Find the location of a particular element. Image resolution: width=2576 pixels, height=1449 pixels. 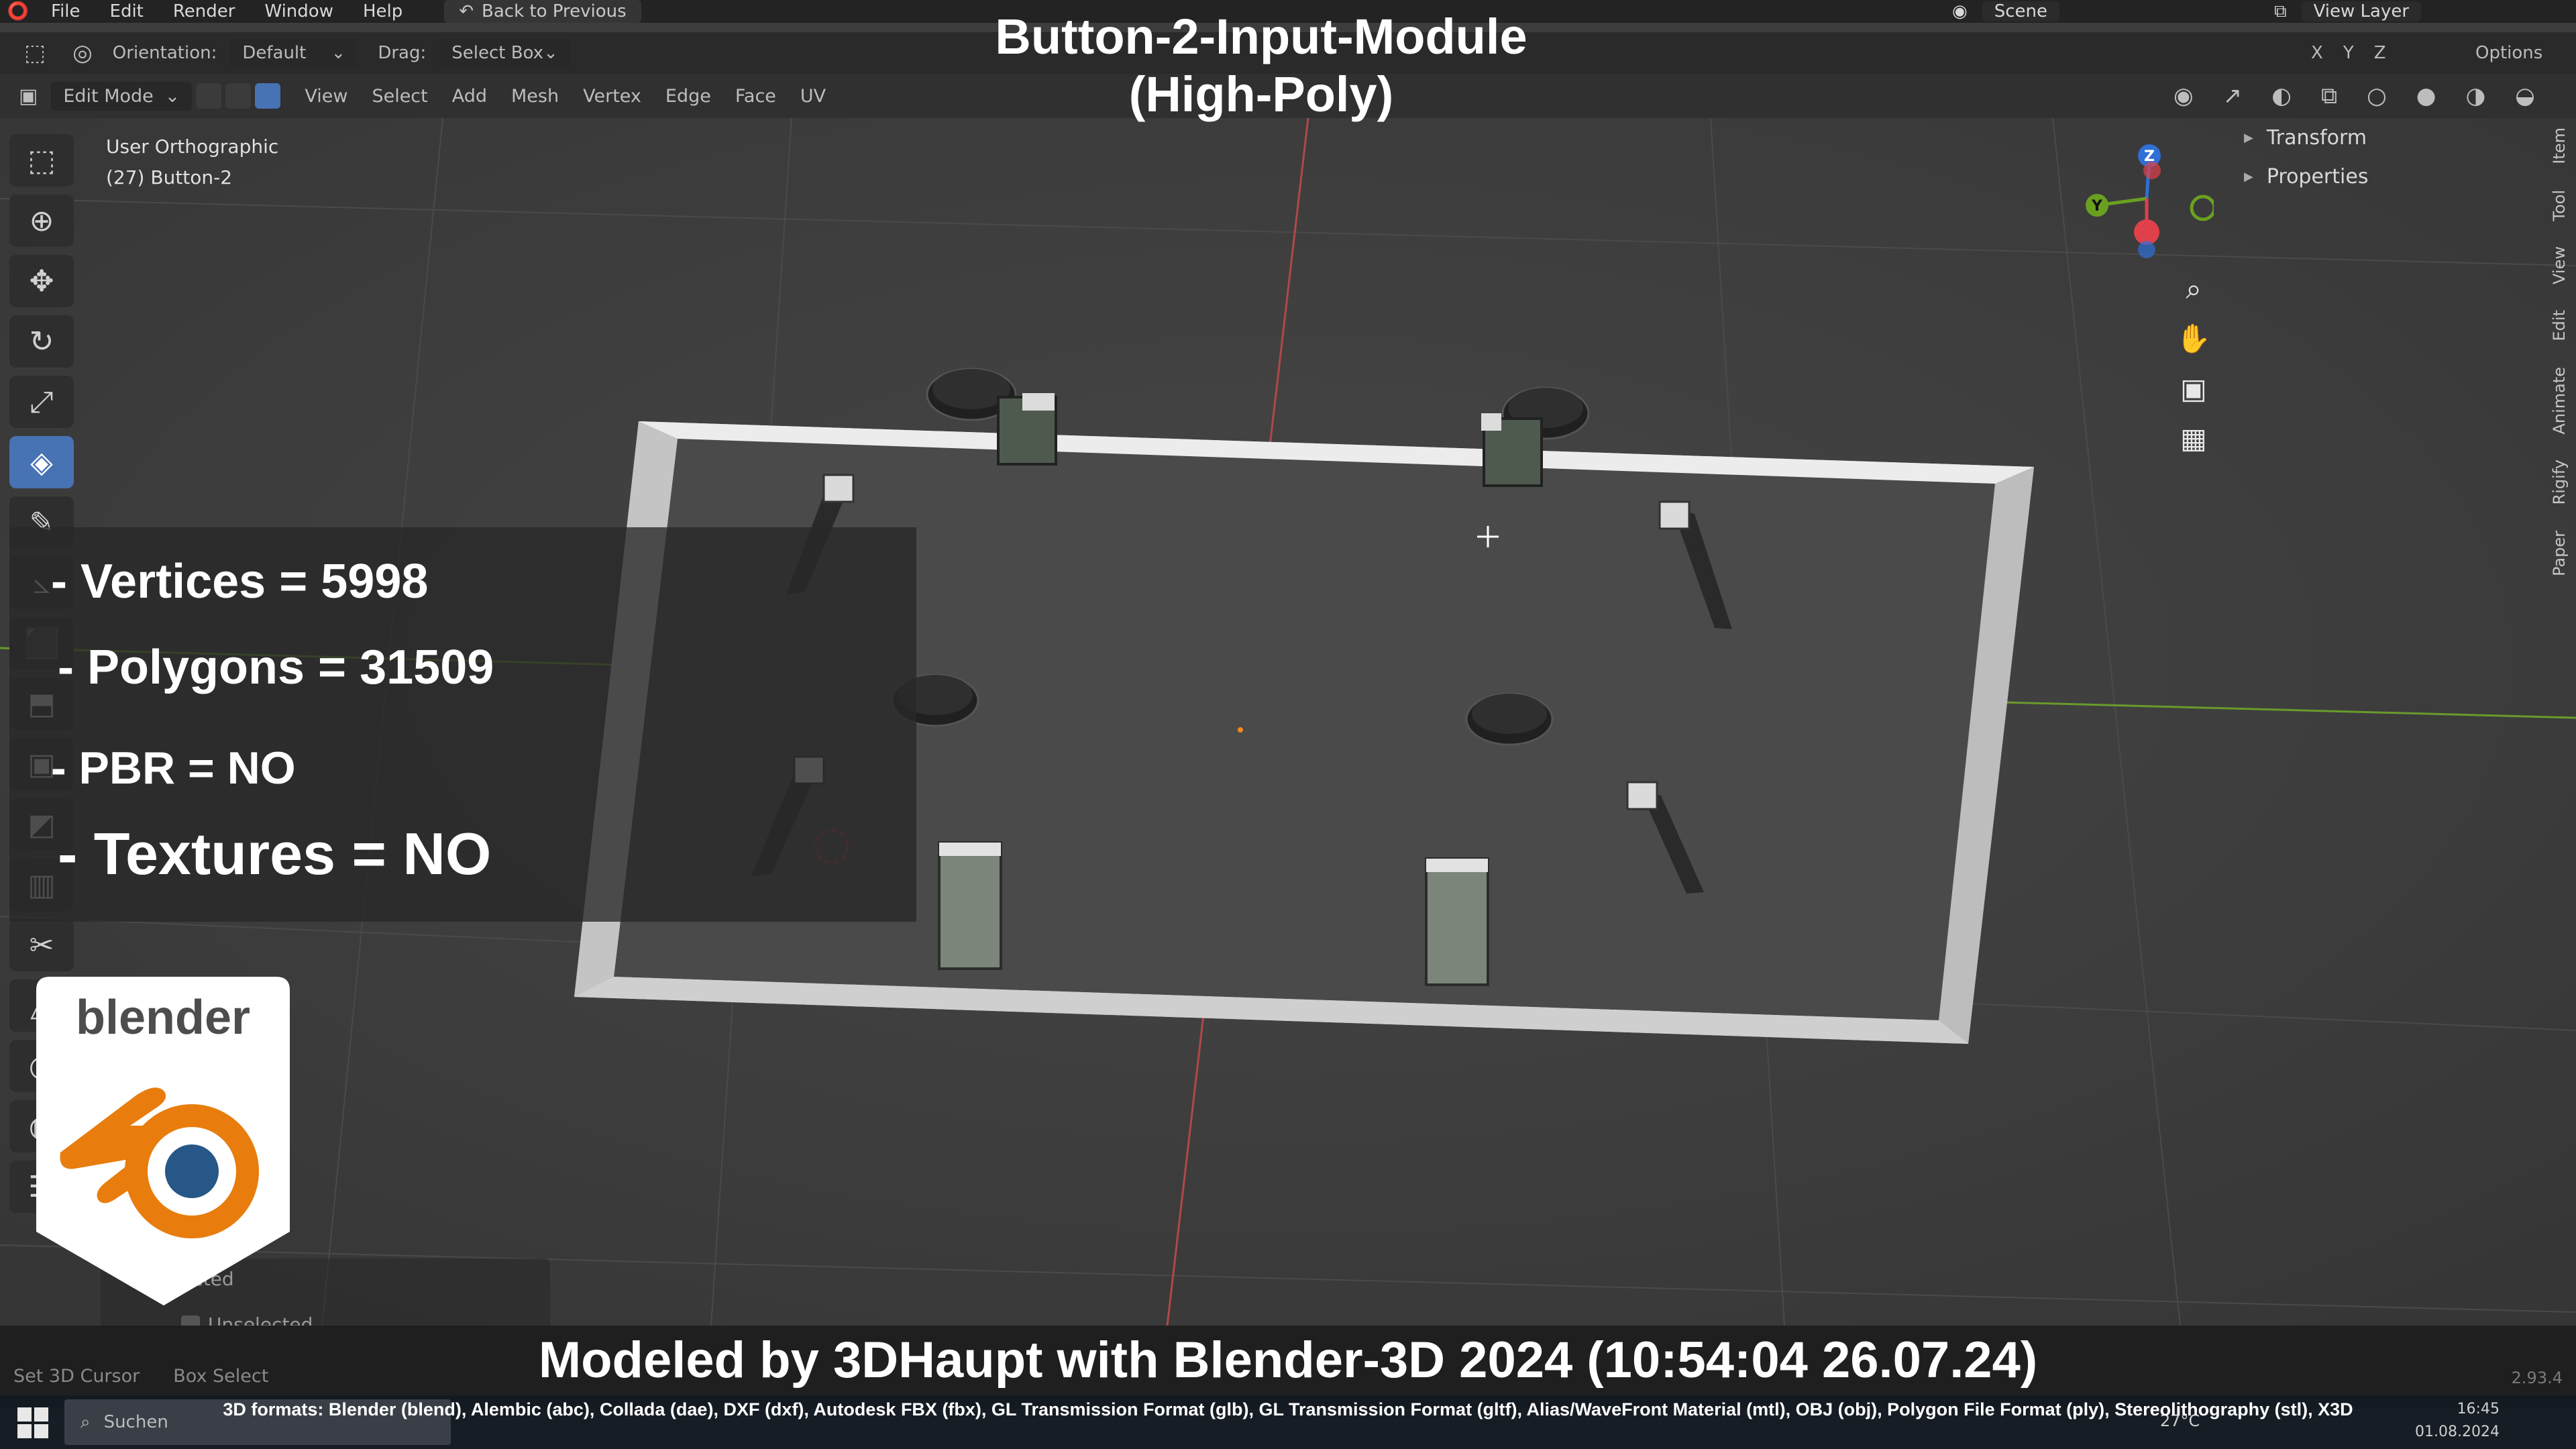

move-tool-icon: ✥ is located at coordinates (41, 281).